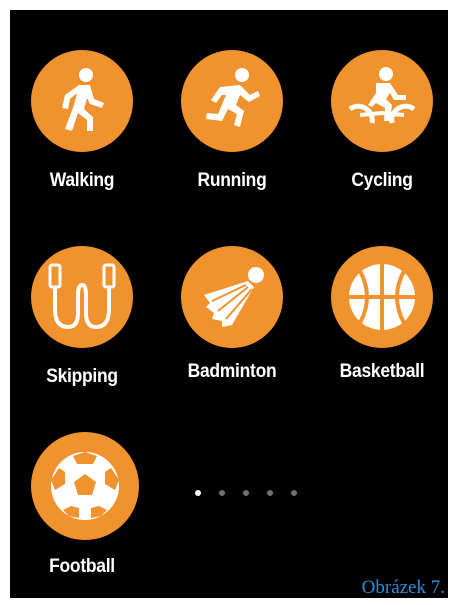 This screenshot has height=605, width=459. What do you see at coordinates (82, 101) in the screenshot?
I see `walking-icon` at bounding box center [82, 101].